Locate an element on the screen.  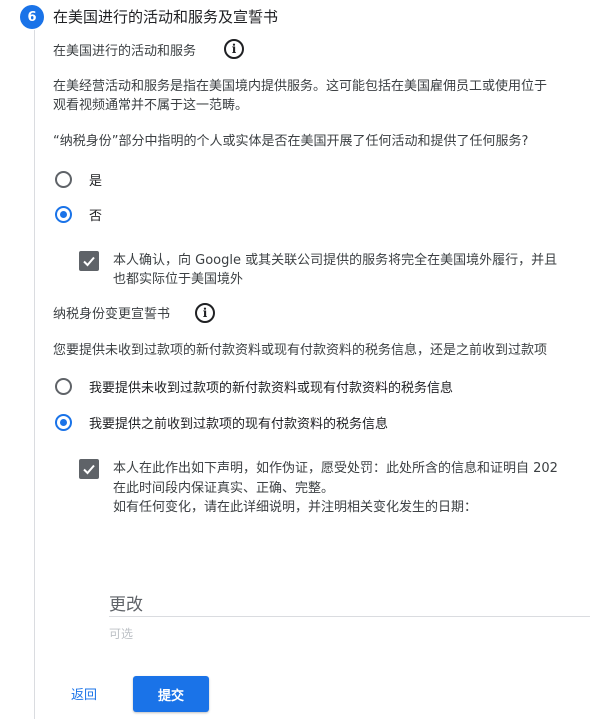
radio-new-payment-profile is located at coordinates (63, 386).